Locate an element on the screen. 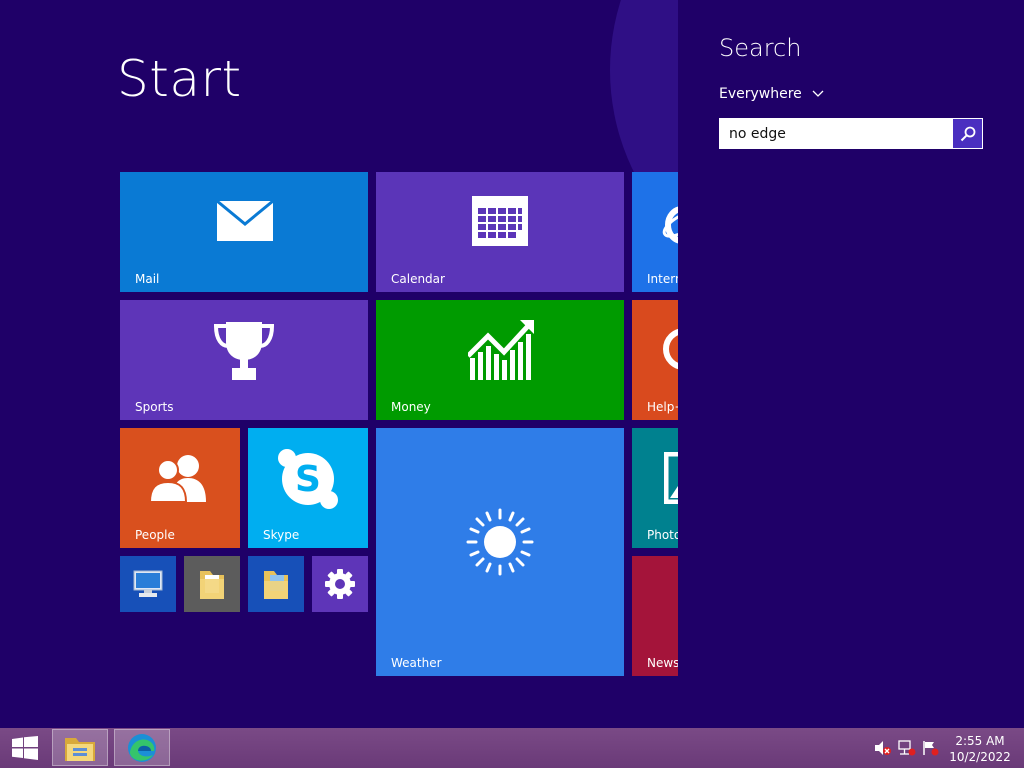  tile-calendar: Calendar is located at coordinates (500, 232).